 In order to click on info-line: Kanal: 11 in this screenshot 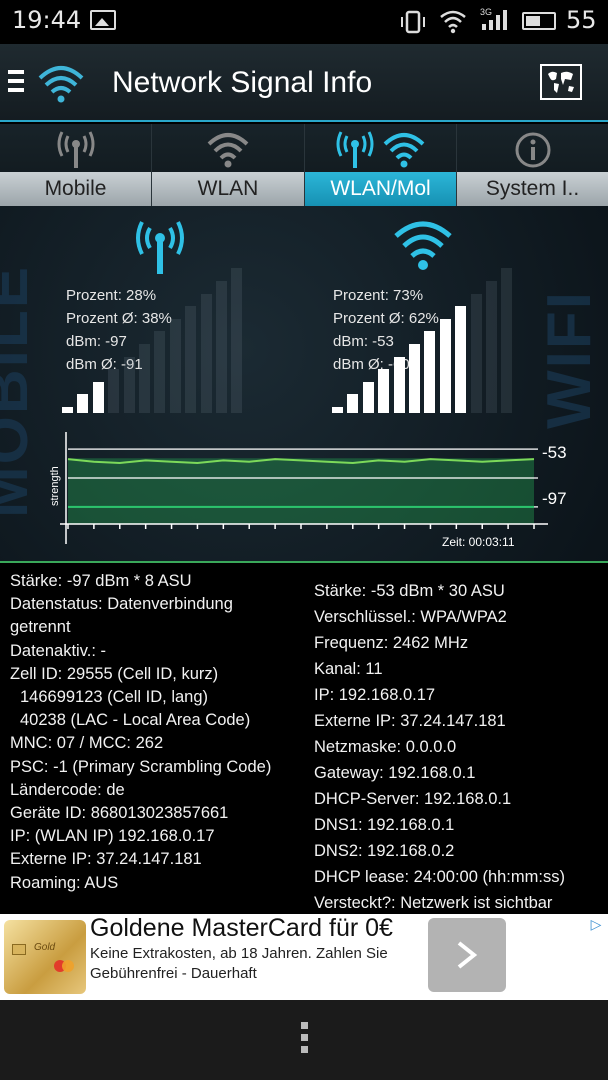, I will do `click(348, 669)`.